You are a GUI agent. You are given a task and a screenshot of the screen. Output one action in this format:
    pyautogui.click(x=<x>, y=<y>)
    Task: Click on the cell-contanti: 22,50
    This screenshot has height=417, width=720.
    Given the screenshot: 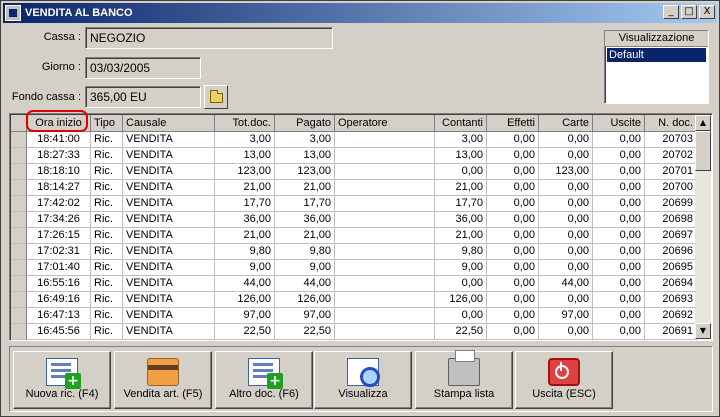 What is the action you would take?
    pyautogui.click(x=461, y=332)
    